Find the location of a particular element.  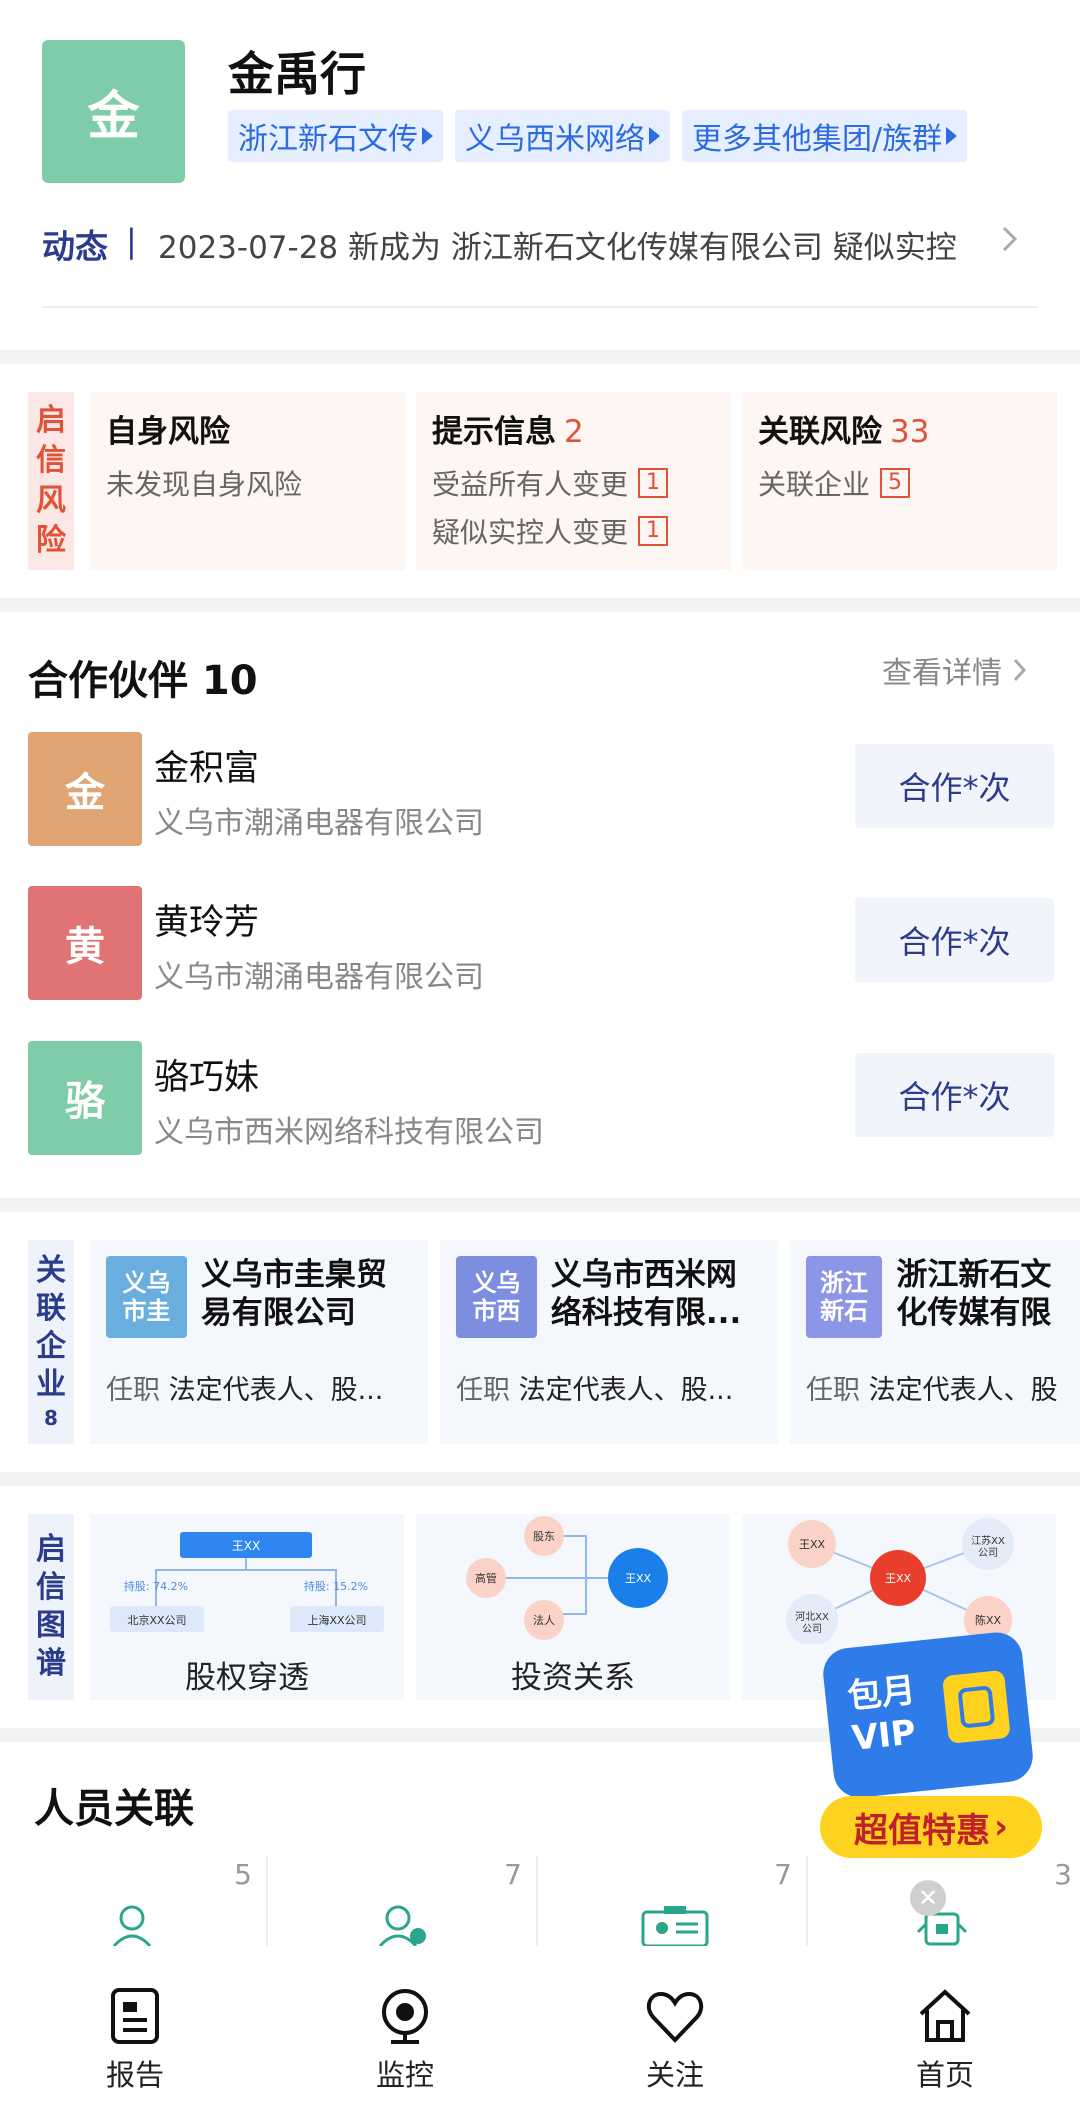

vip-promo-badge: 包月 VIP 超值特惠 › is located at coordinates (931, 1744).